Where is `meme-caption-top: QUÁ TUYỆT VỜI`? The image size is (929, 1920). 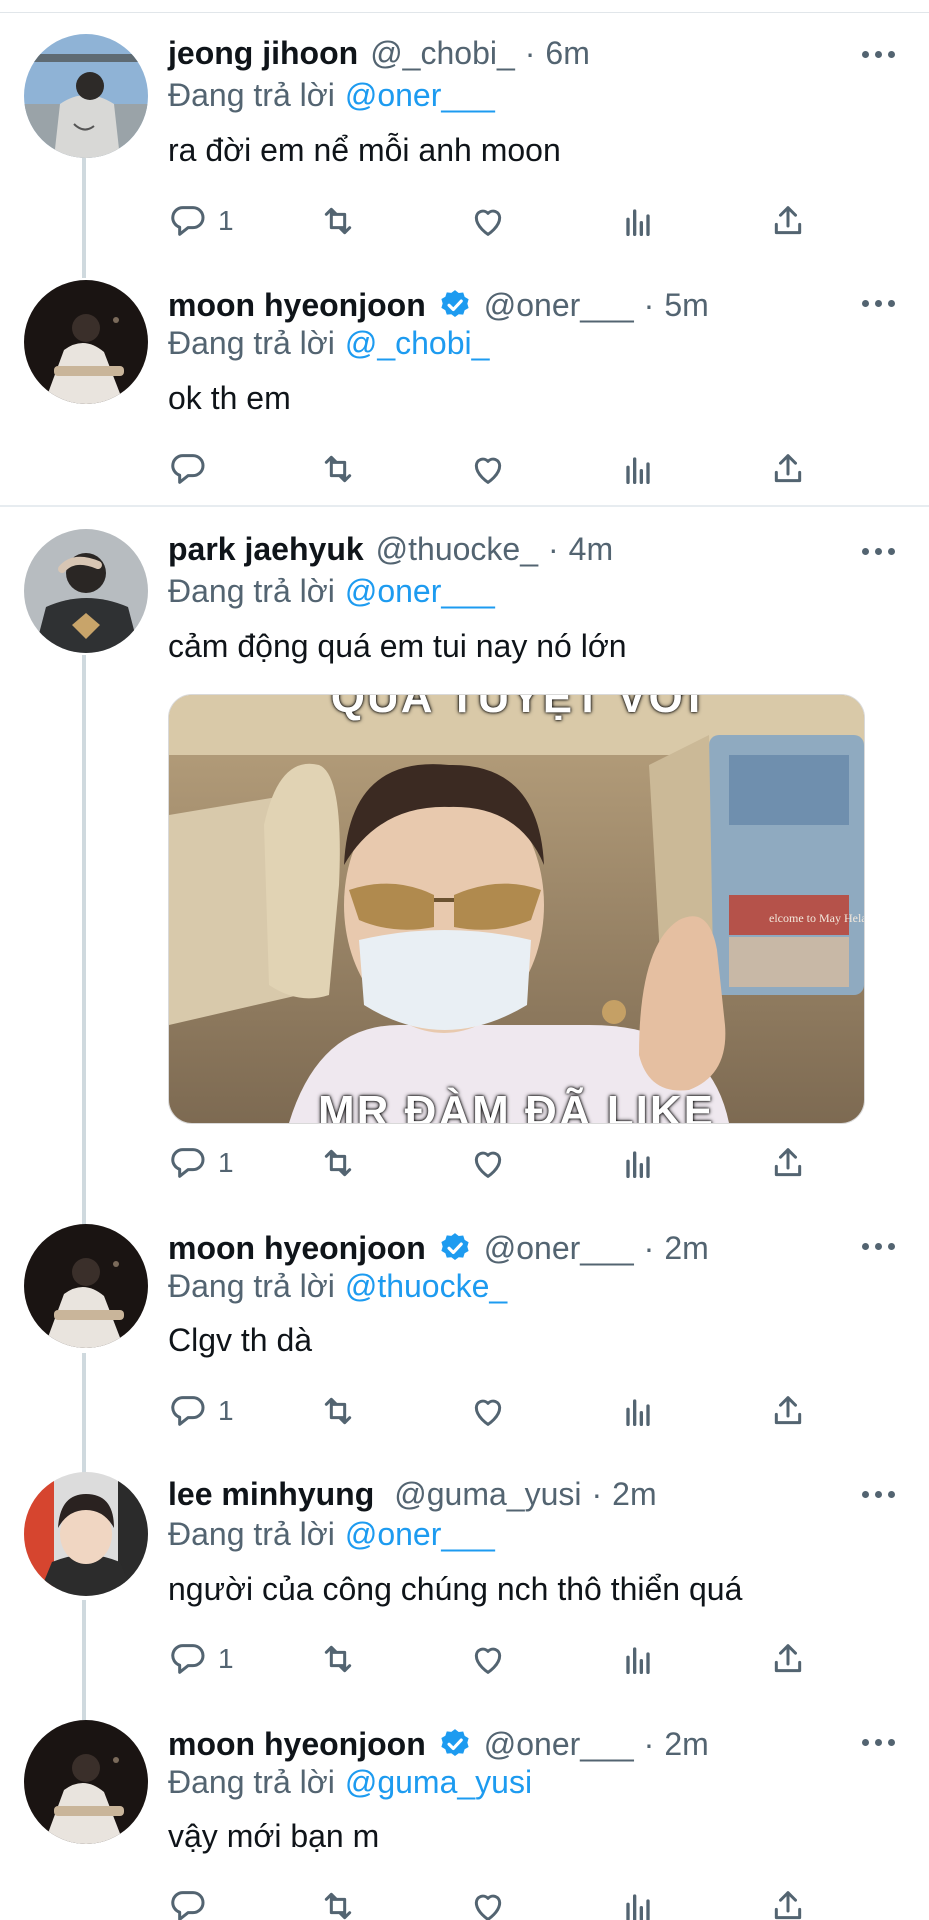
meme-caption-top: QUÁ TUYỆT VỜI is located at coordinates (516, 708).